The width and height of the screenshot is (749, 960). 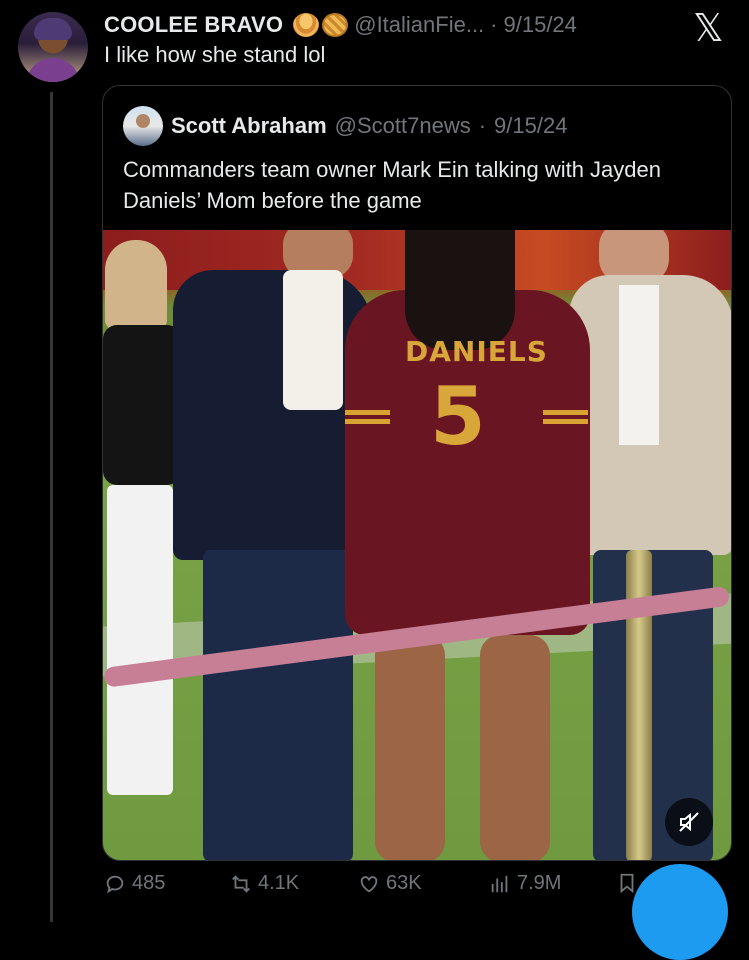 I want to click on person-jersey-hair, so click(x=460, y=290).